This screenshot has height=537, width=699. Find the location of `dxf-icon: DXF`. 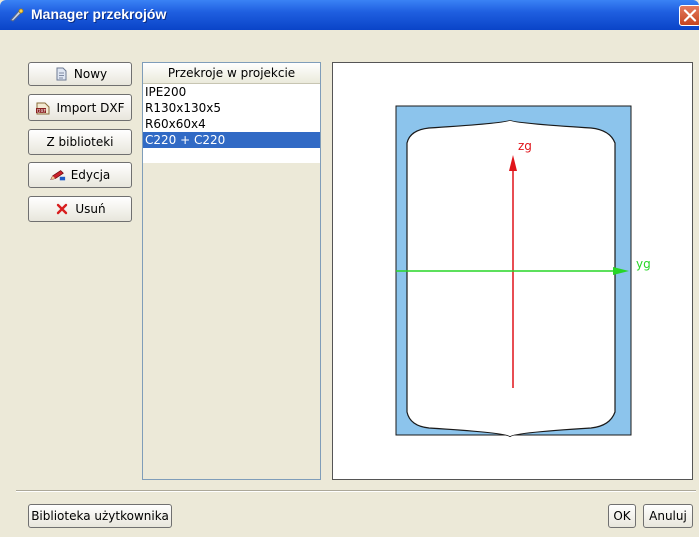

dxf-icon: DXF is located at coordinates (43, 108).